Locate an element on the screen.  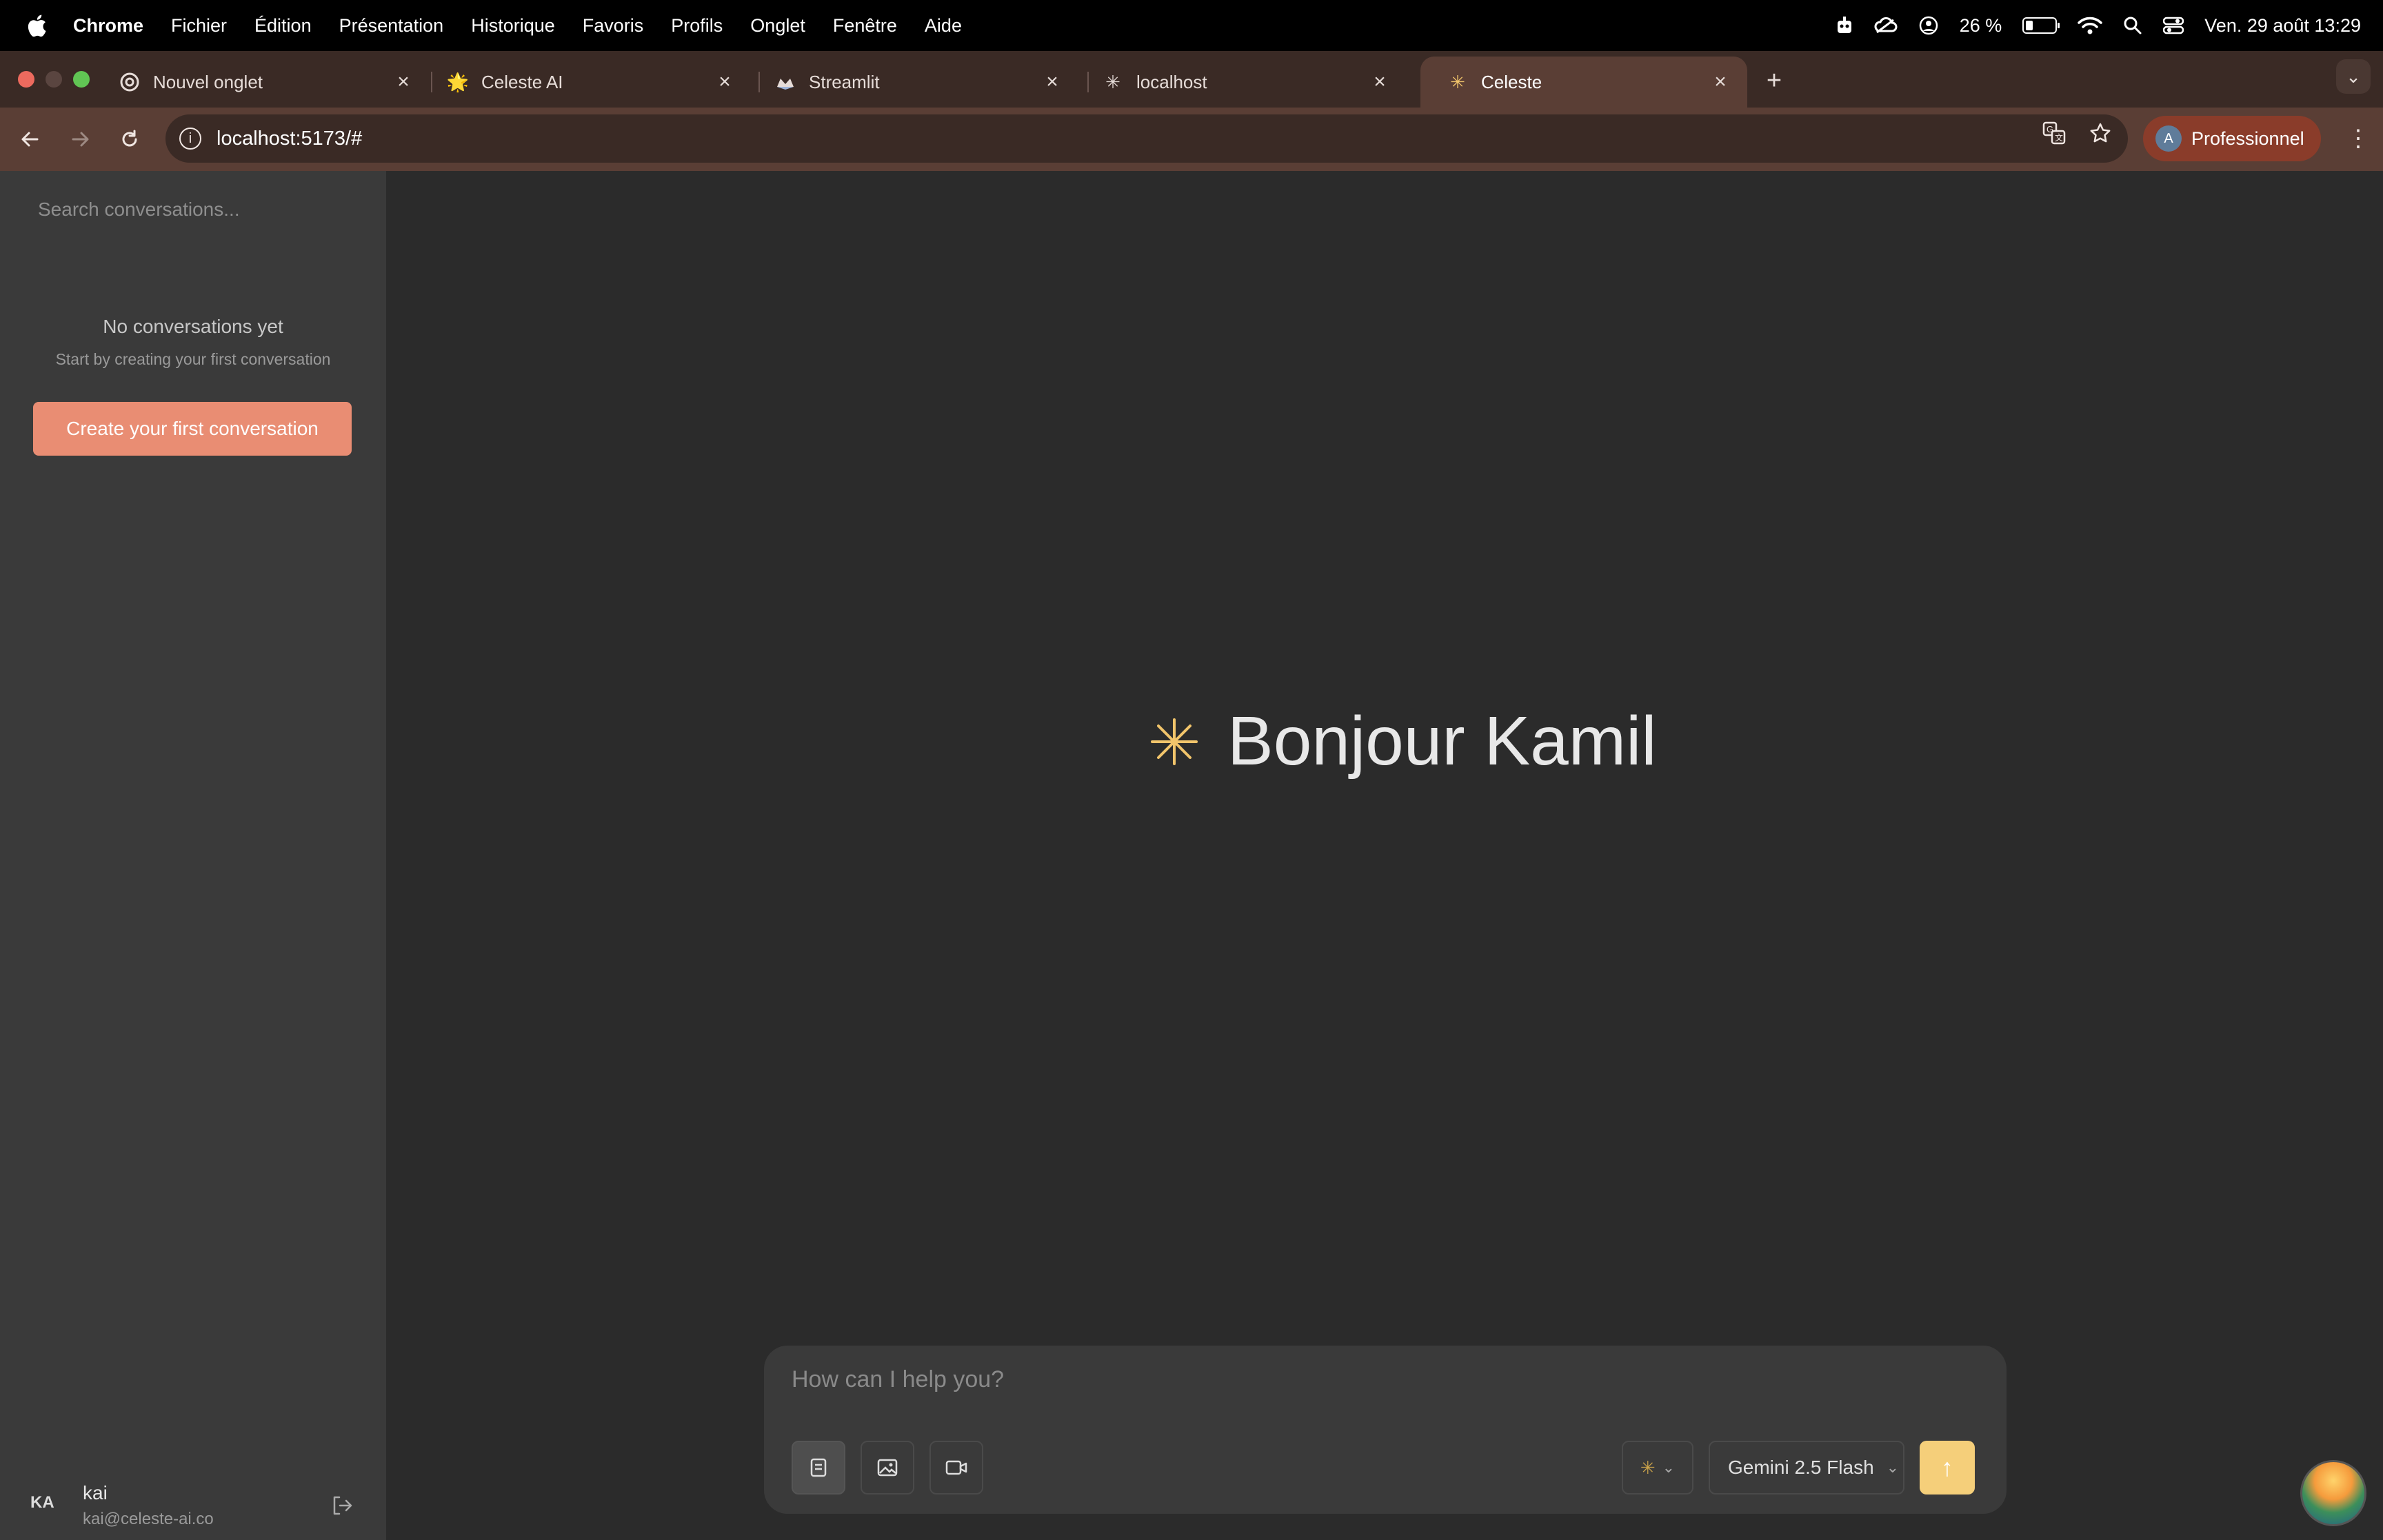
text-mode-button is located at coordinates (818, 1468).